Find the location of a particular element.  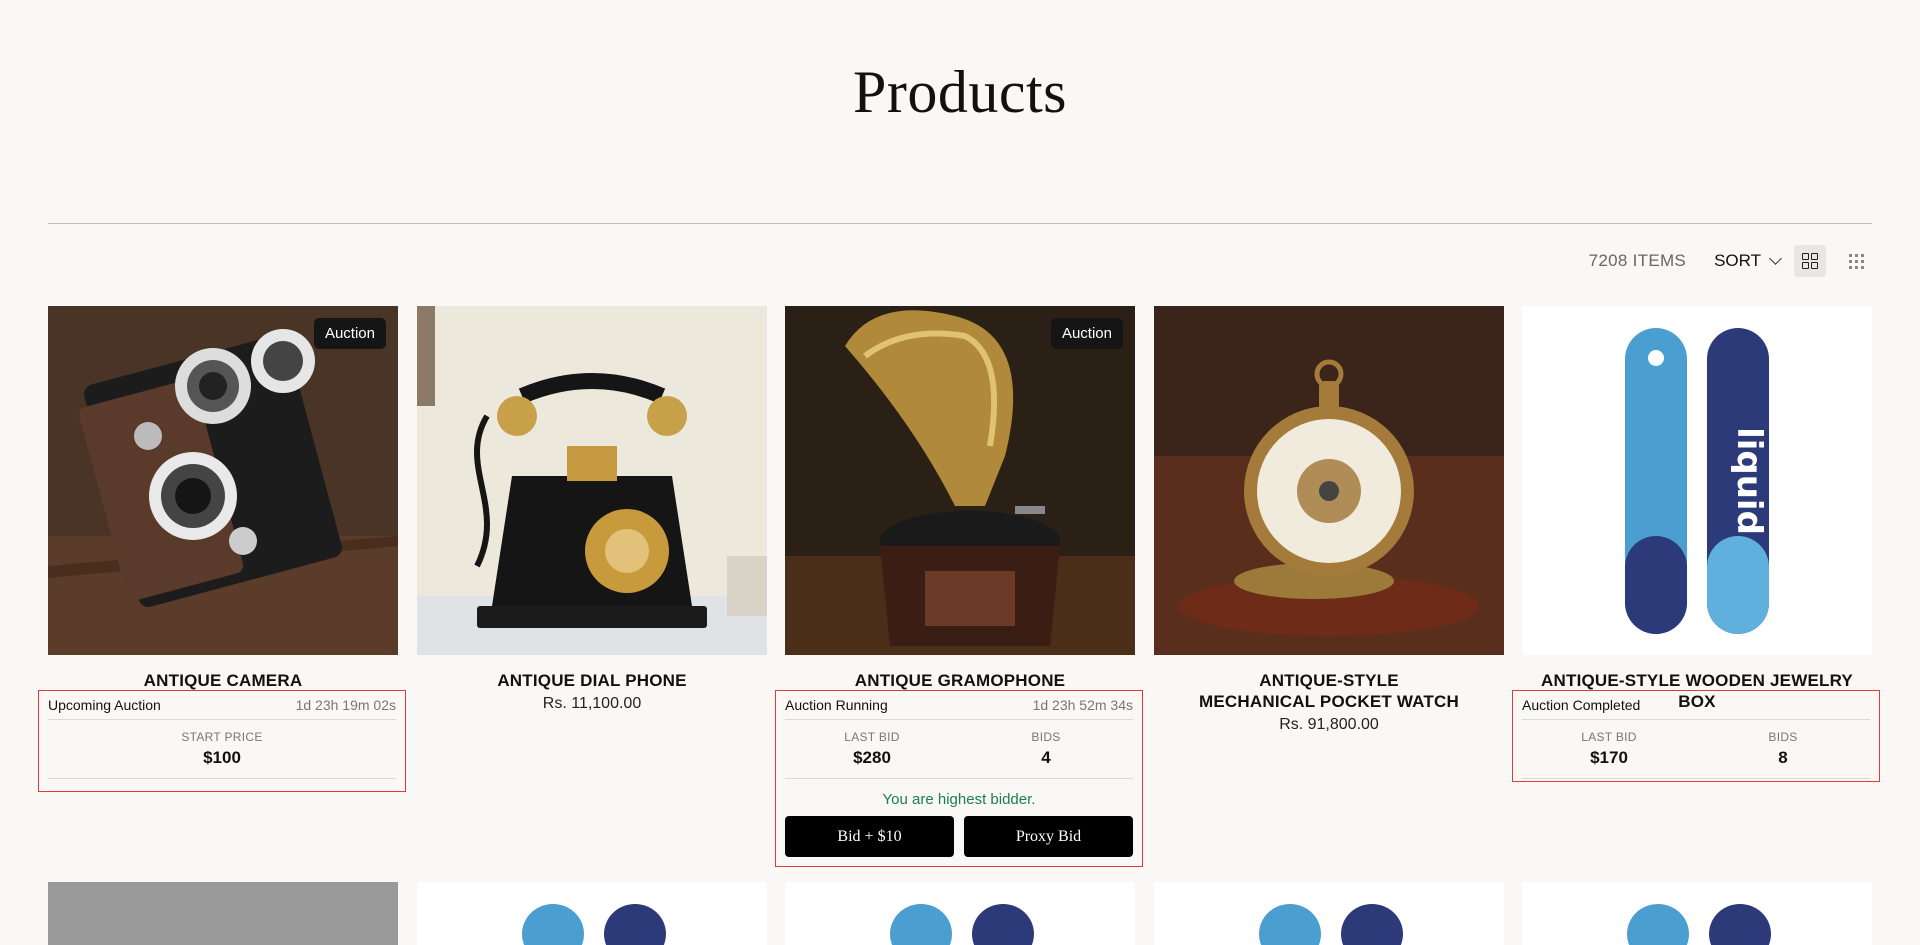

svg-text: liquid is located at coordinates (1749, 481).